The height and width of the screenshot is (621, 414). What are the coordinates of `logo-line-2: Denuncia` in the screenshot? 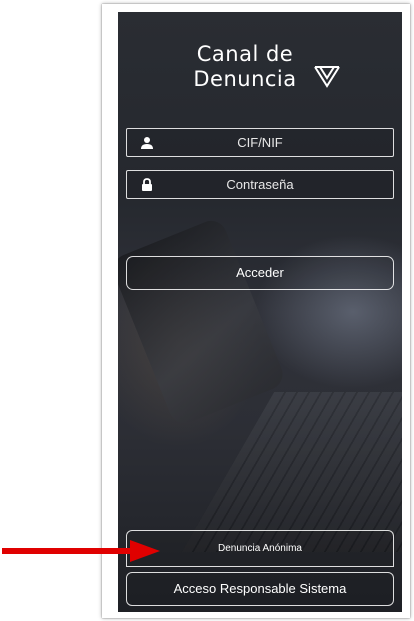 It's located at (245, 79).